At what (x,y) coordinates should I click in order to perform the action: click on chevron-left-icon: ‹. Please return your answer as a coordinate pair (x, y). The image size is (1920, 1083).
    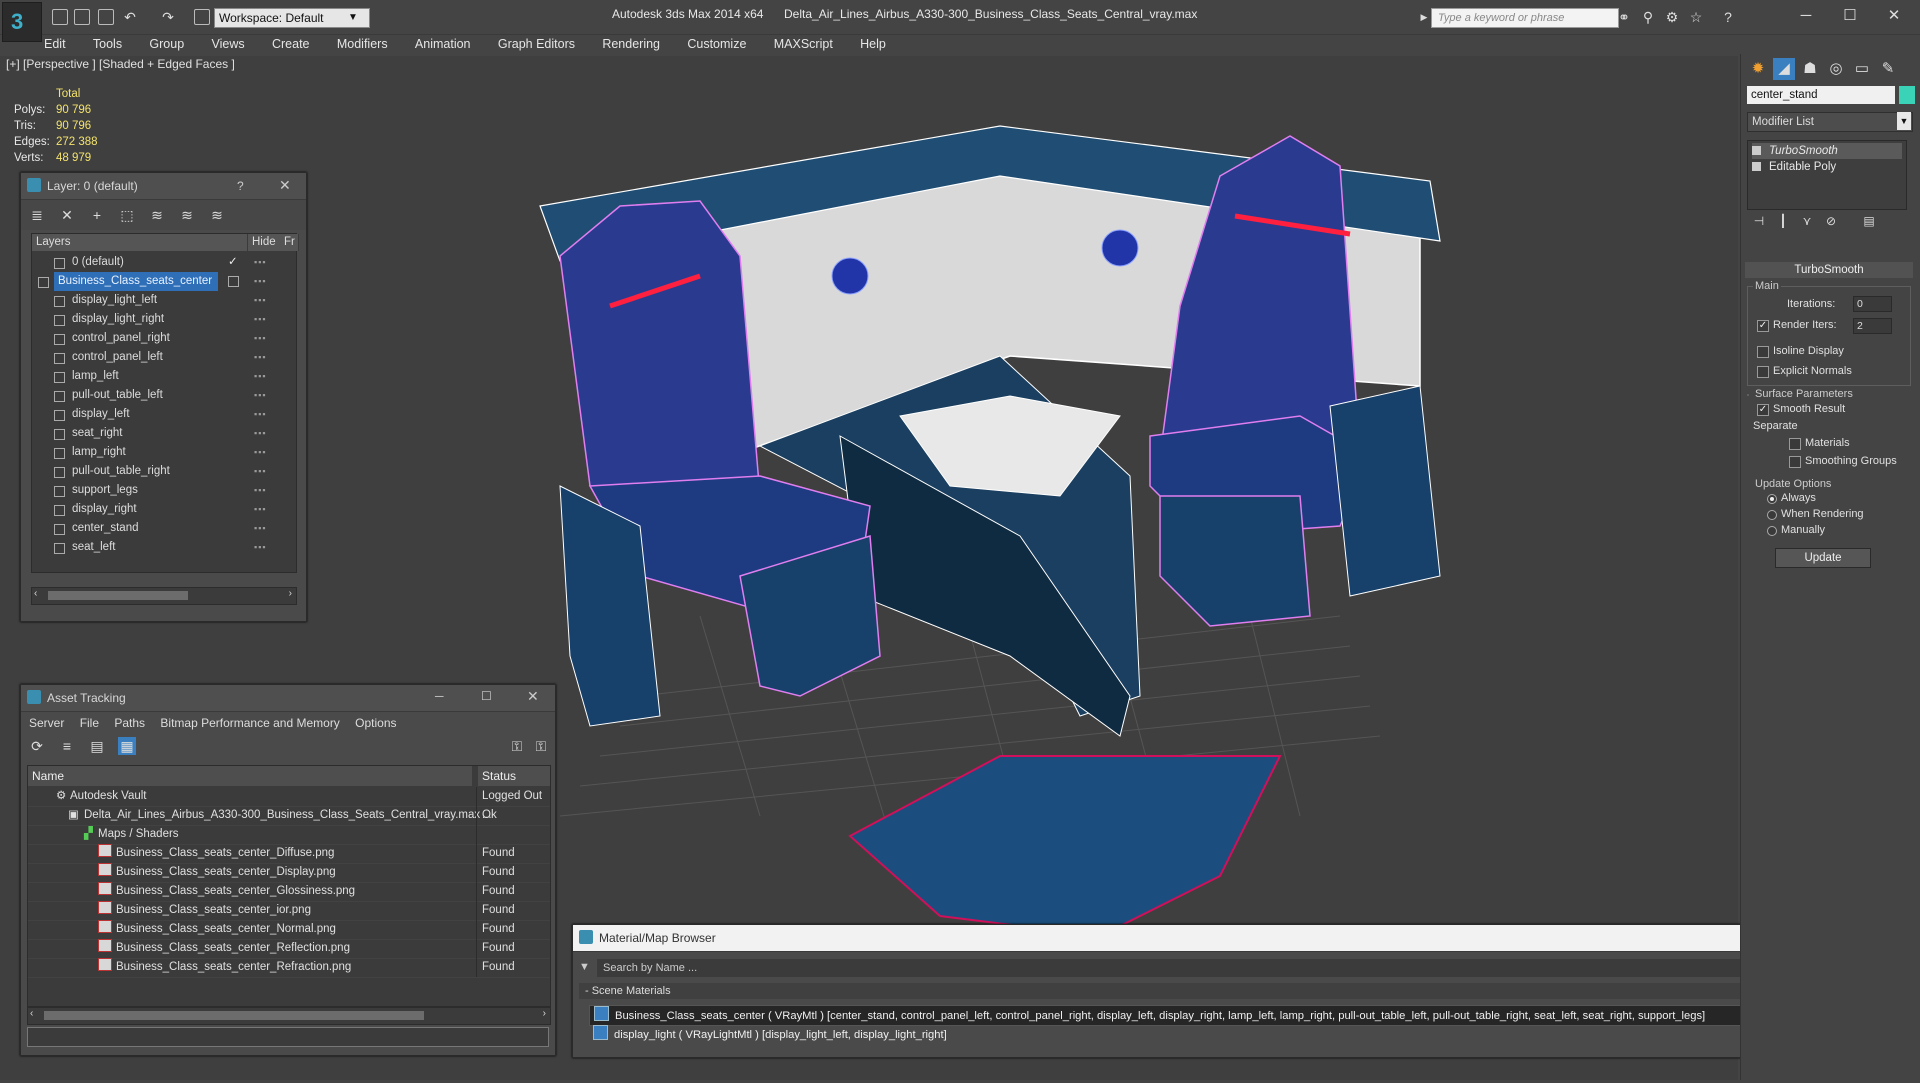
    Looking at the image, I should click on (35, 593).